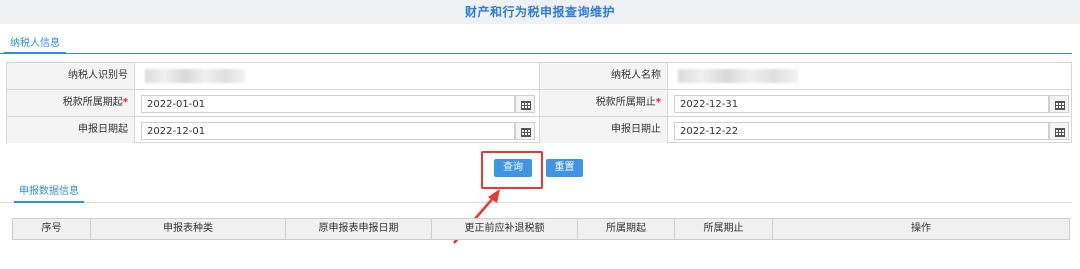 The image size is (1080, 269). Describe the element at coordinates (861, 104) in the screenshot. I see `period-end-input` at that location.